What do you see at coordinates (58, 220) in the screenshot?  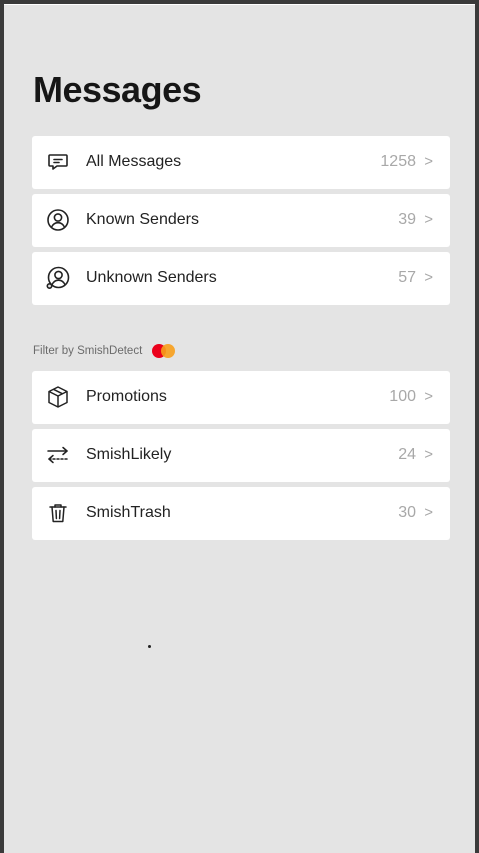 I see `user-circle-icon` at bounding box center [58, 220].